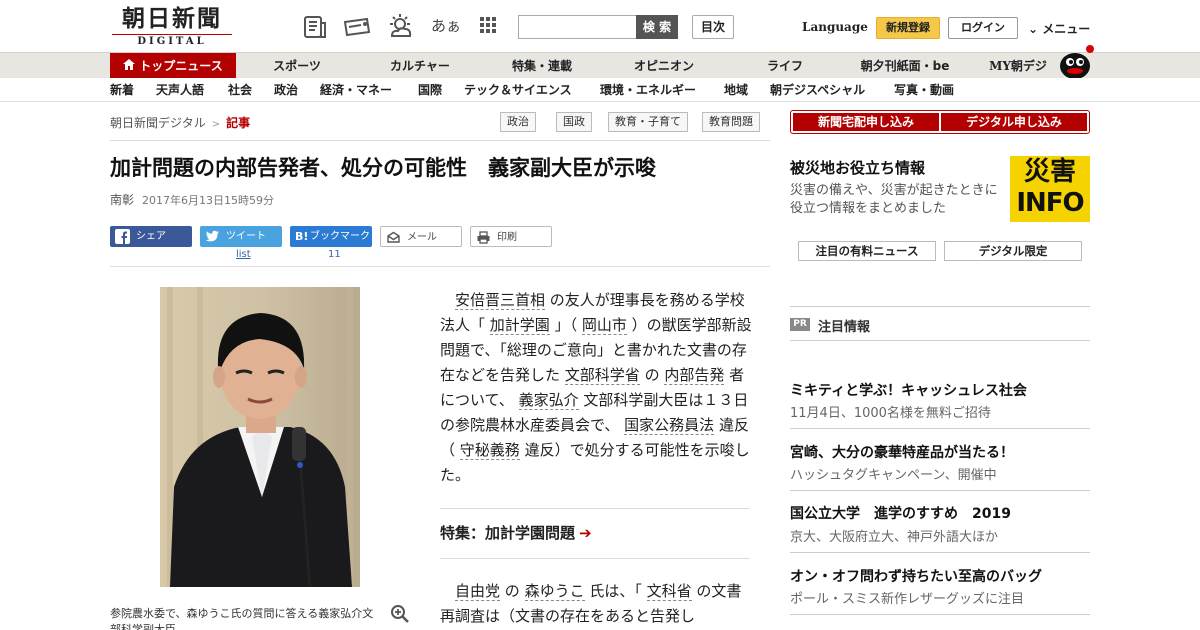 The width and height of the screenshot is (1200, 630). I want to click on disaster-logo-bottom: INFO, so click(1050, 203).